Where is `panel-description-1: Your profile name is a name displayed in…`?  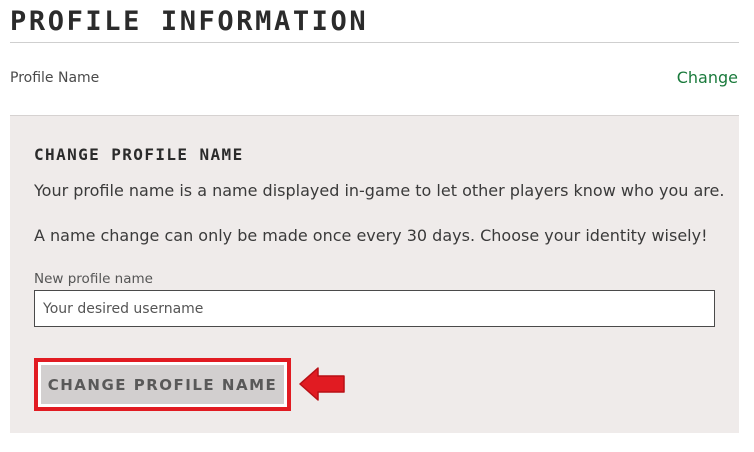
panel-description-1: Your profile name is a name displayed in… is located at coordinates (379, 190).